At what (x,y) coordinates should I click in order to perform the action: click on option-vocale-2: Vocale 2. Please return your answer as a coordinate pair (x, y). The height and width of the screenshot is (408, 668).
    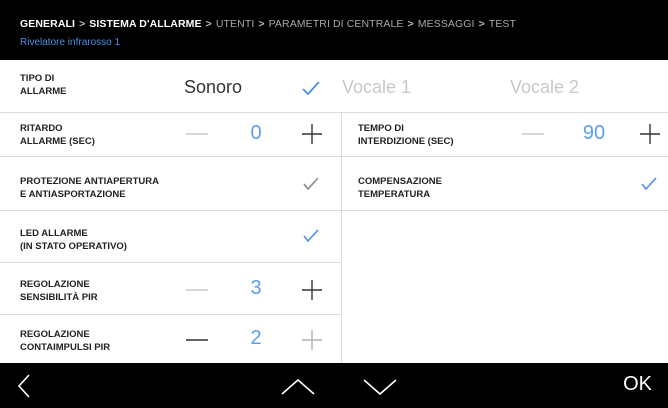
    Looking at the image, I should click on (544, 87).